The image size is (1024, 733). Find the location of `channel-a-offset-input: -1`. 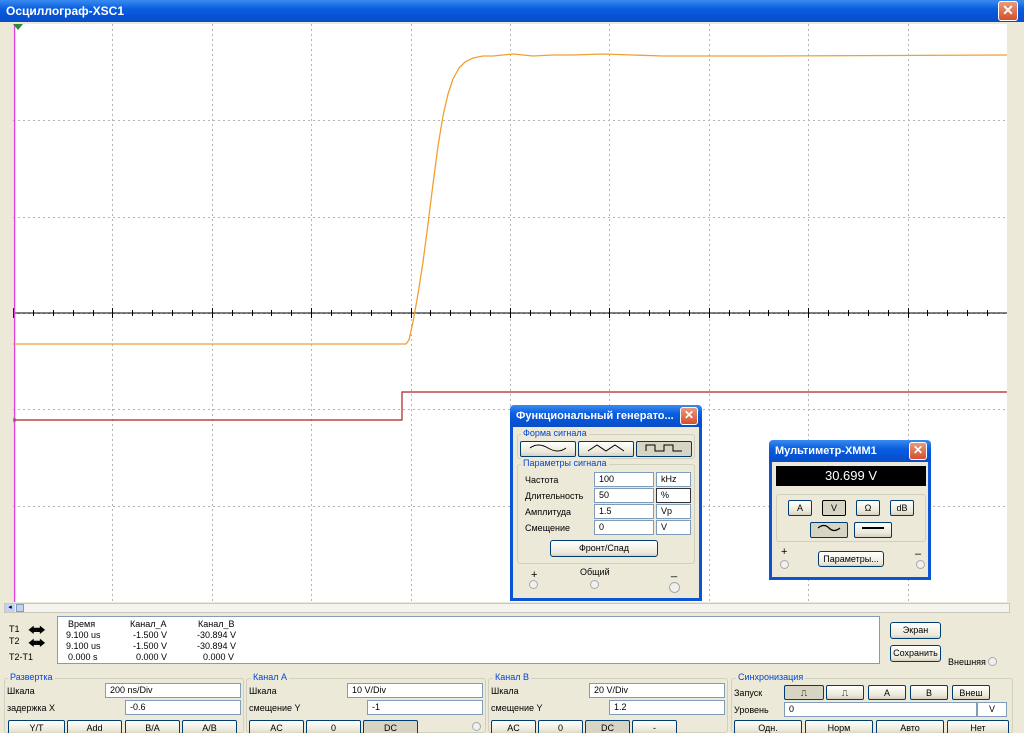

channel-a-offset-input: -1 is located at coordinates (425, 707).